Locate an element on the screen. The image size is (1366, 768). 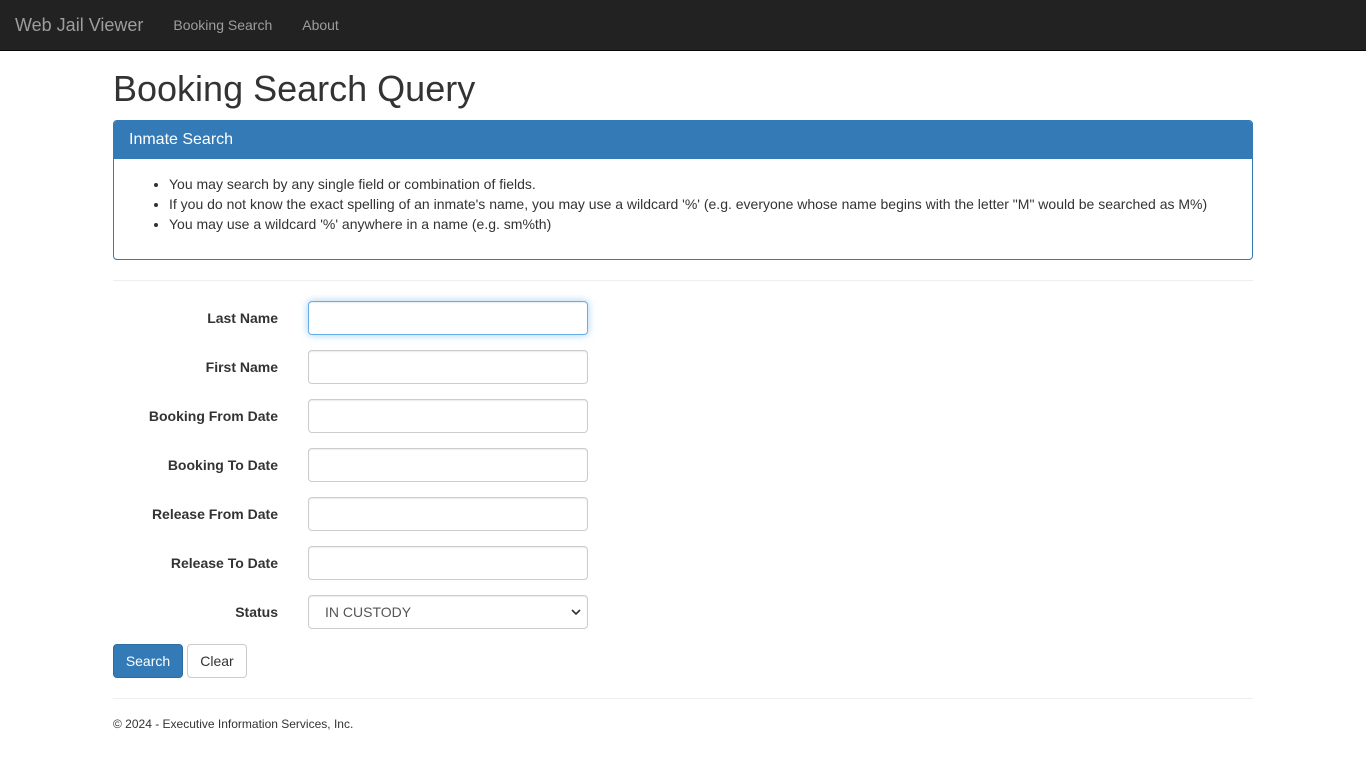
booking-from-date-input is located at coordinates (448, 416).